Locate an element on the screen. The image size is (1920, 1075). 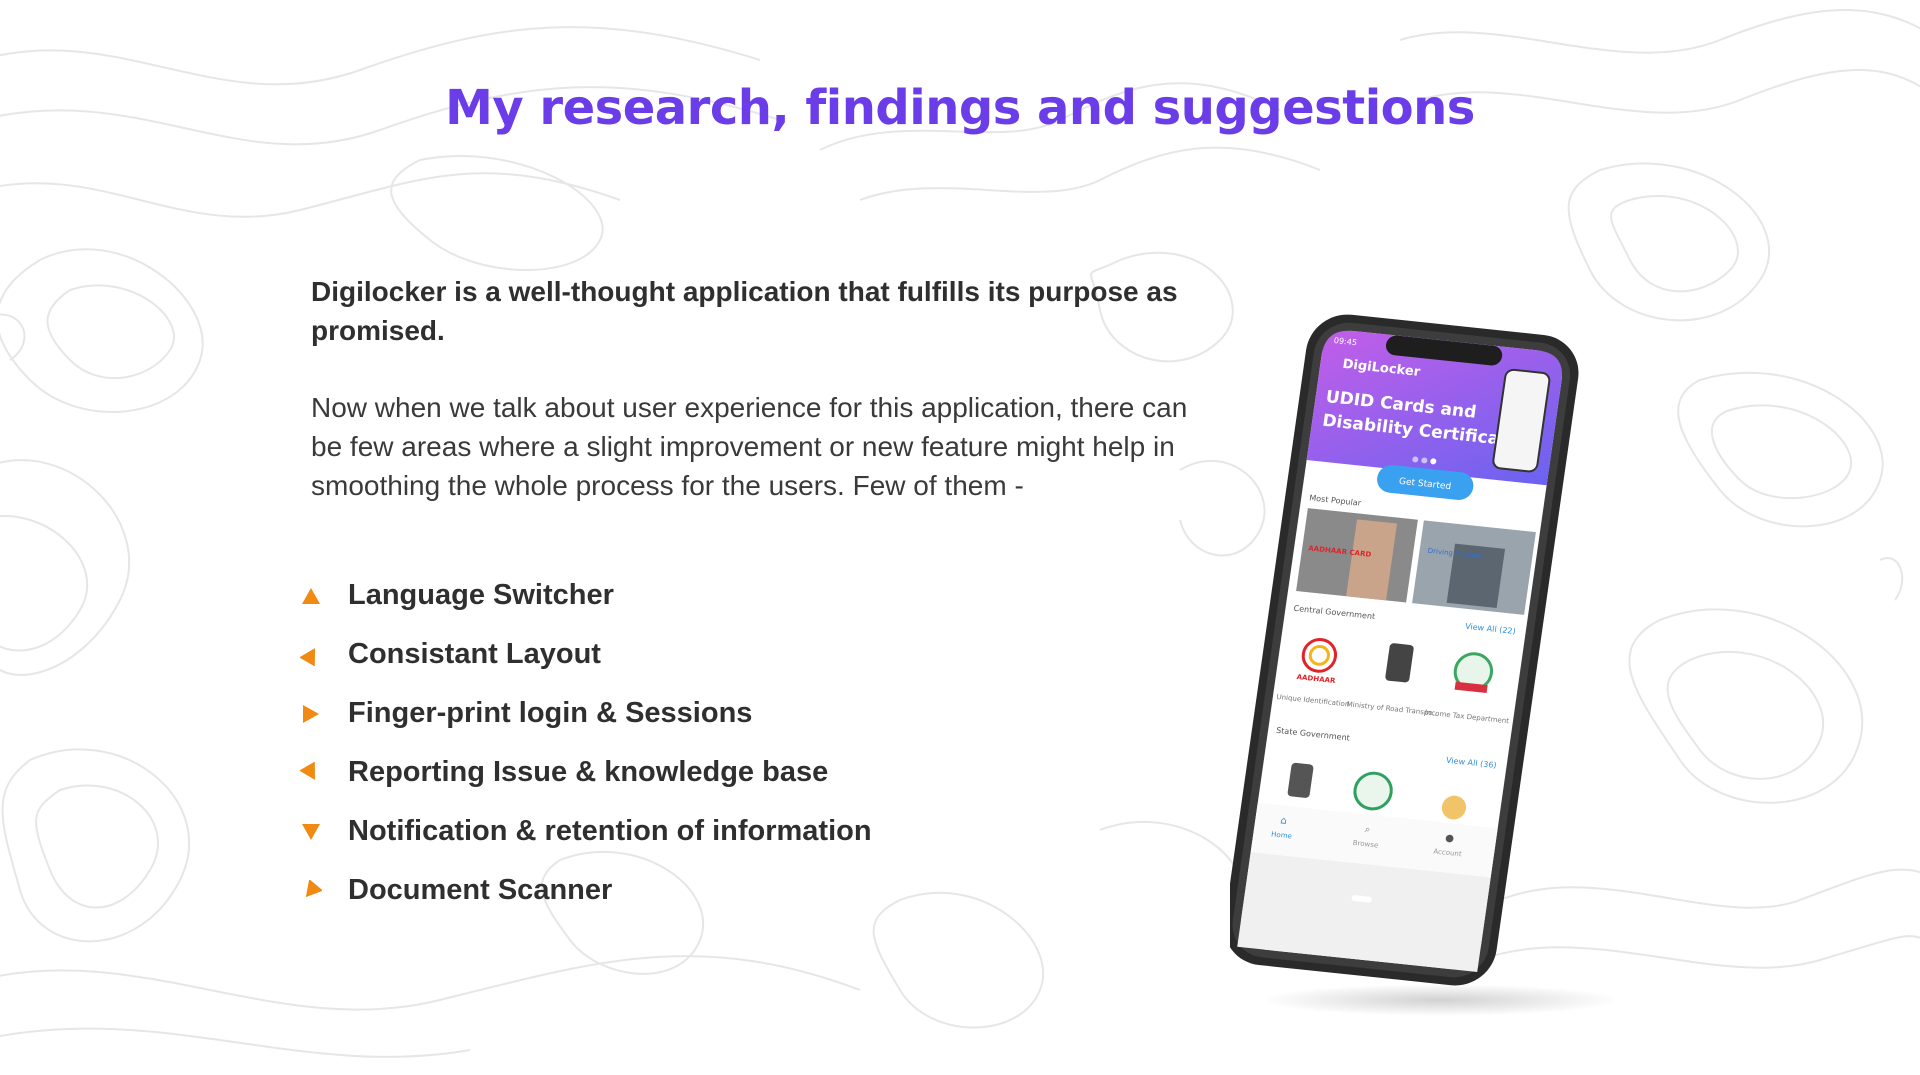
triangle-up-icon is located at coordinates (311, 596).